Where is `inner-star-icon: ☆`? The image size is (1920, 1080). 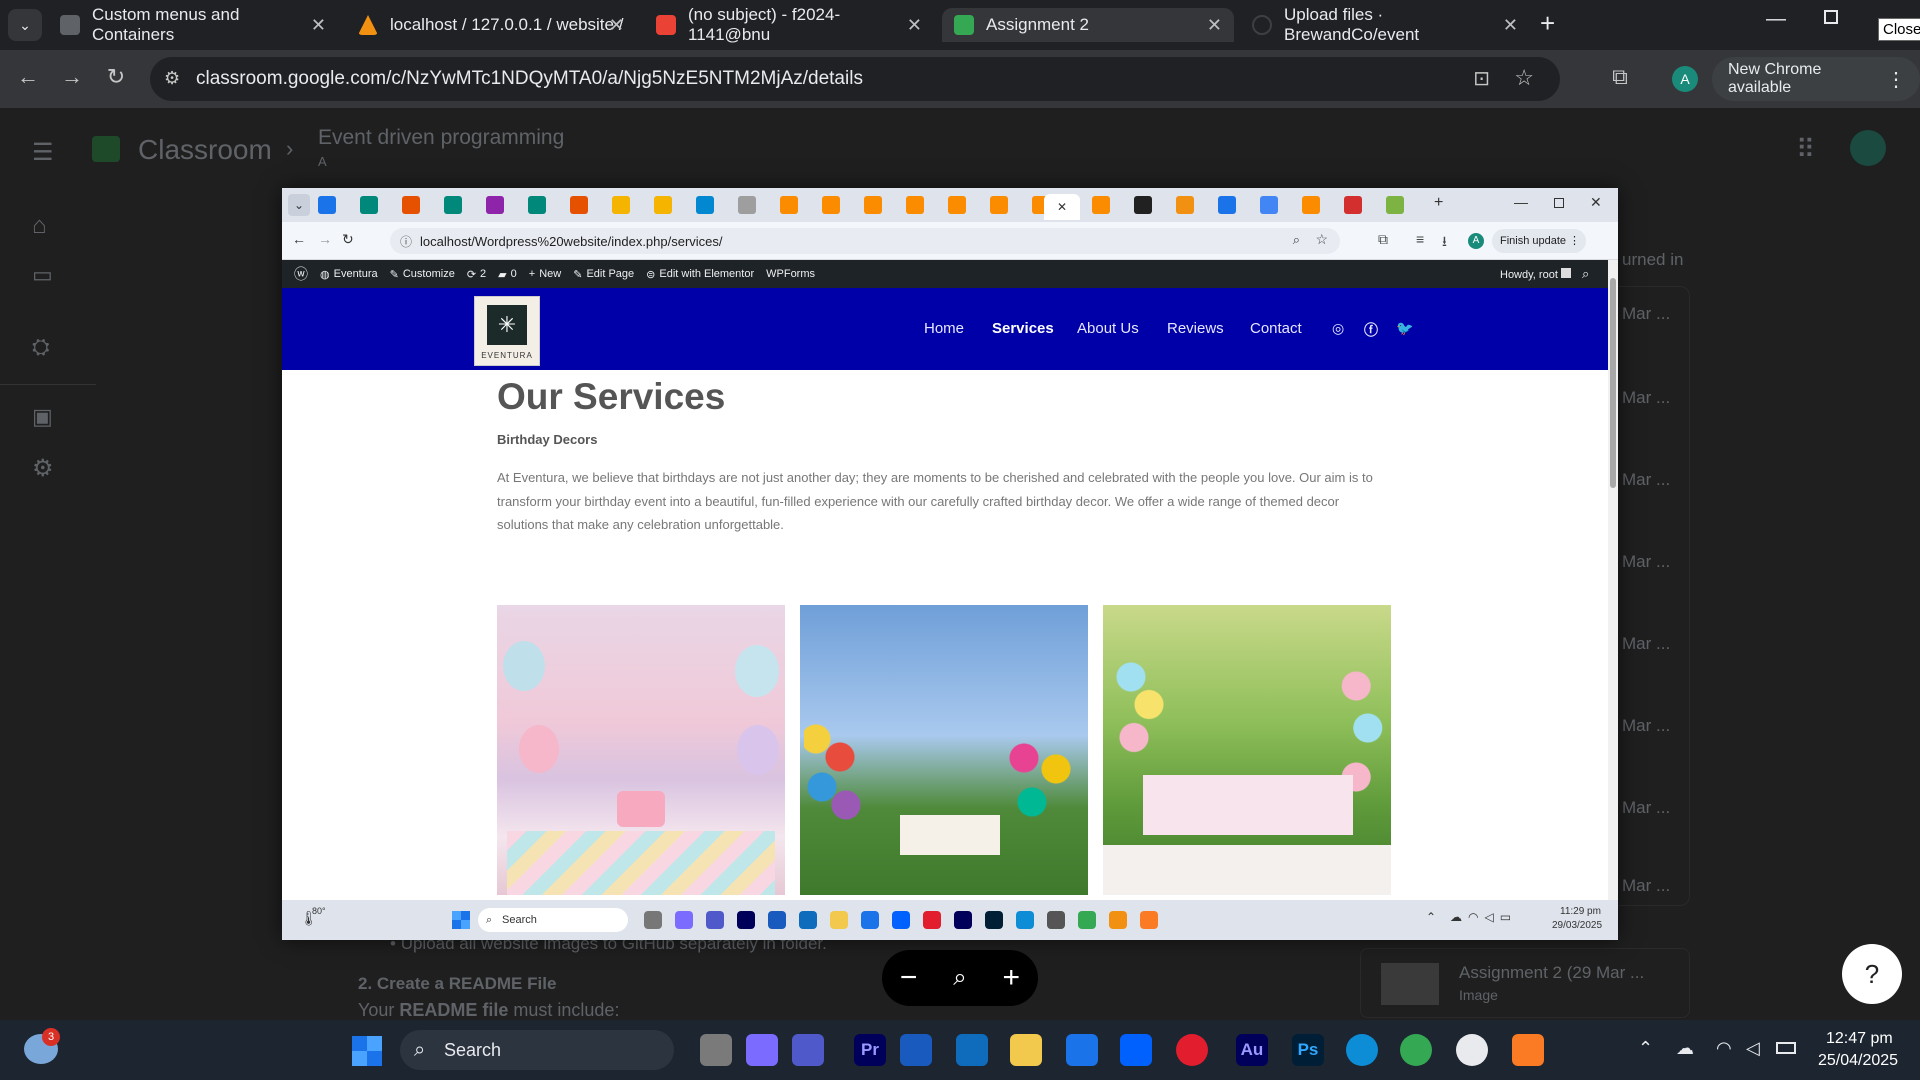
inner-star-icon: ☆ is located at coordinates (1321, 239).